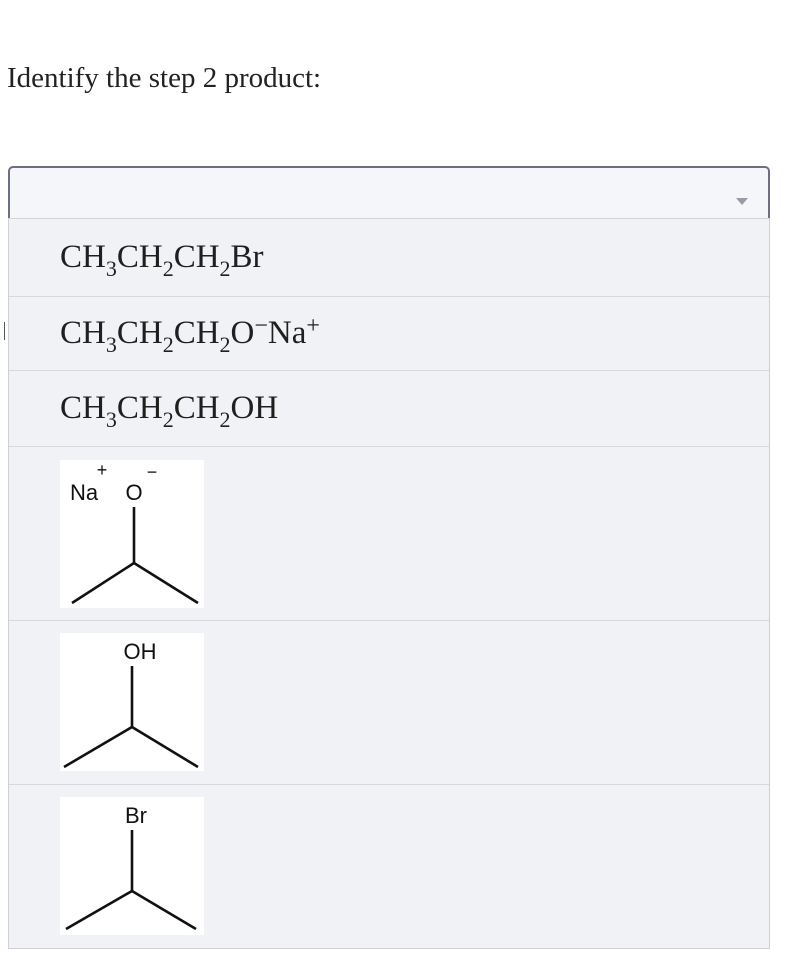 The width and height of the screenshot is (812, 974). What do you see at coordinates (164, 78) in the screenshot?
I see `question-prompt: Identify the step 2 product:` at bounding box center [164, 78].